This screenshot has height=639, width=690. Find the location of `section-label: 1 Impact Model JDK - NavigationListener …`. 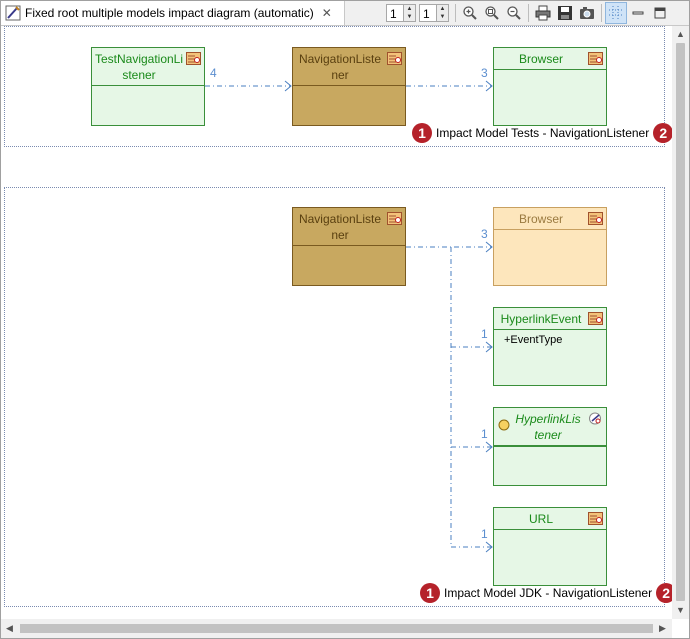

section-label: 1 Impact Model JDK - NavigationListener … is located at coordinates (546, 593).